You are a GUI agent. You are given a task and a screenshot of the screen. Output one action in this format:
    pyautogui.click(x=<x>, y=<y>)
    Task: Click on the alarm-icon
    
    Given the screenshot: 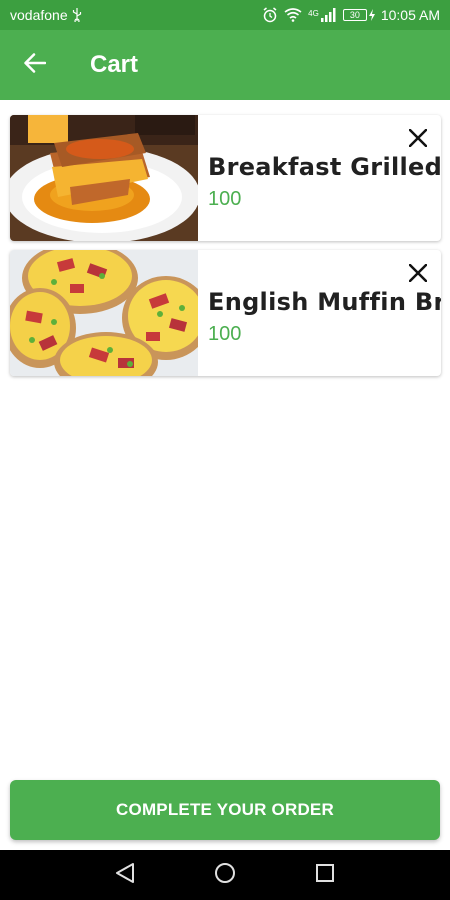 What is the action you would take?
    pyautogui.click(x=270, y=15)
    